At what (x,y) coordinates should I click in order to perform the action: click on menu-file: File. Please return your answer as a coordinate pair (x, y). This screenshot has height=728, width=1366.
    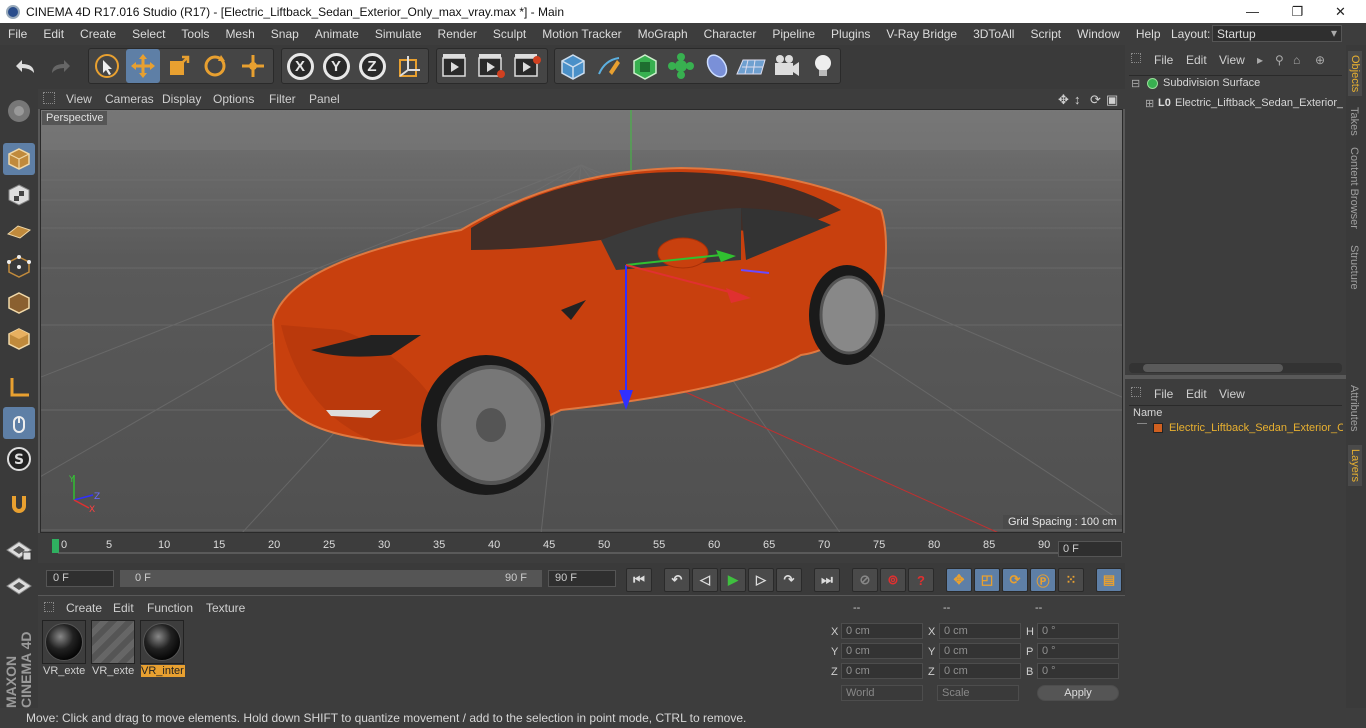
    Looking at the image, I should click on (17, 34).